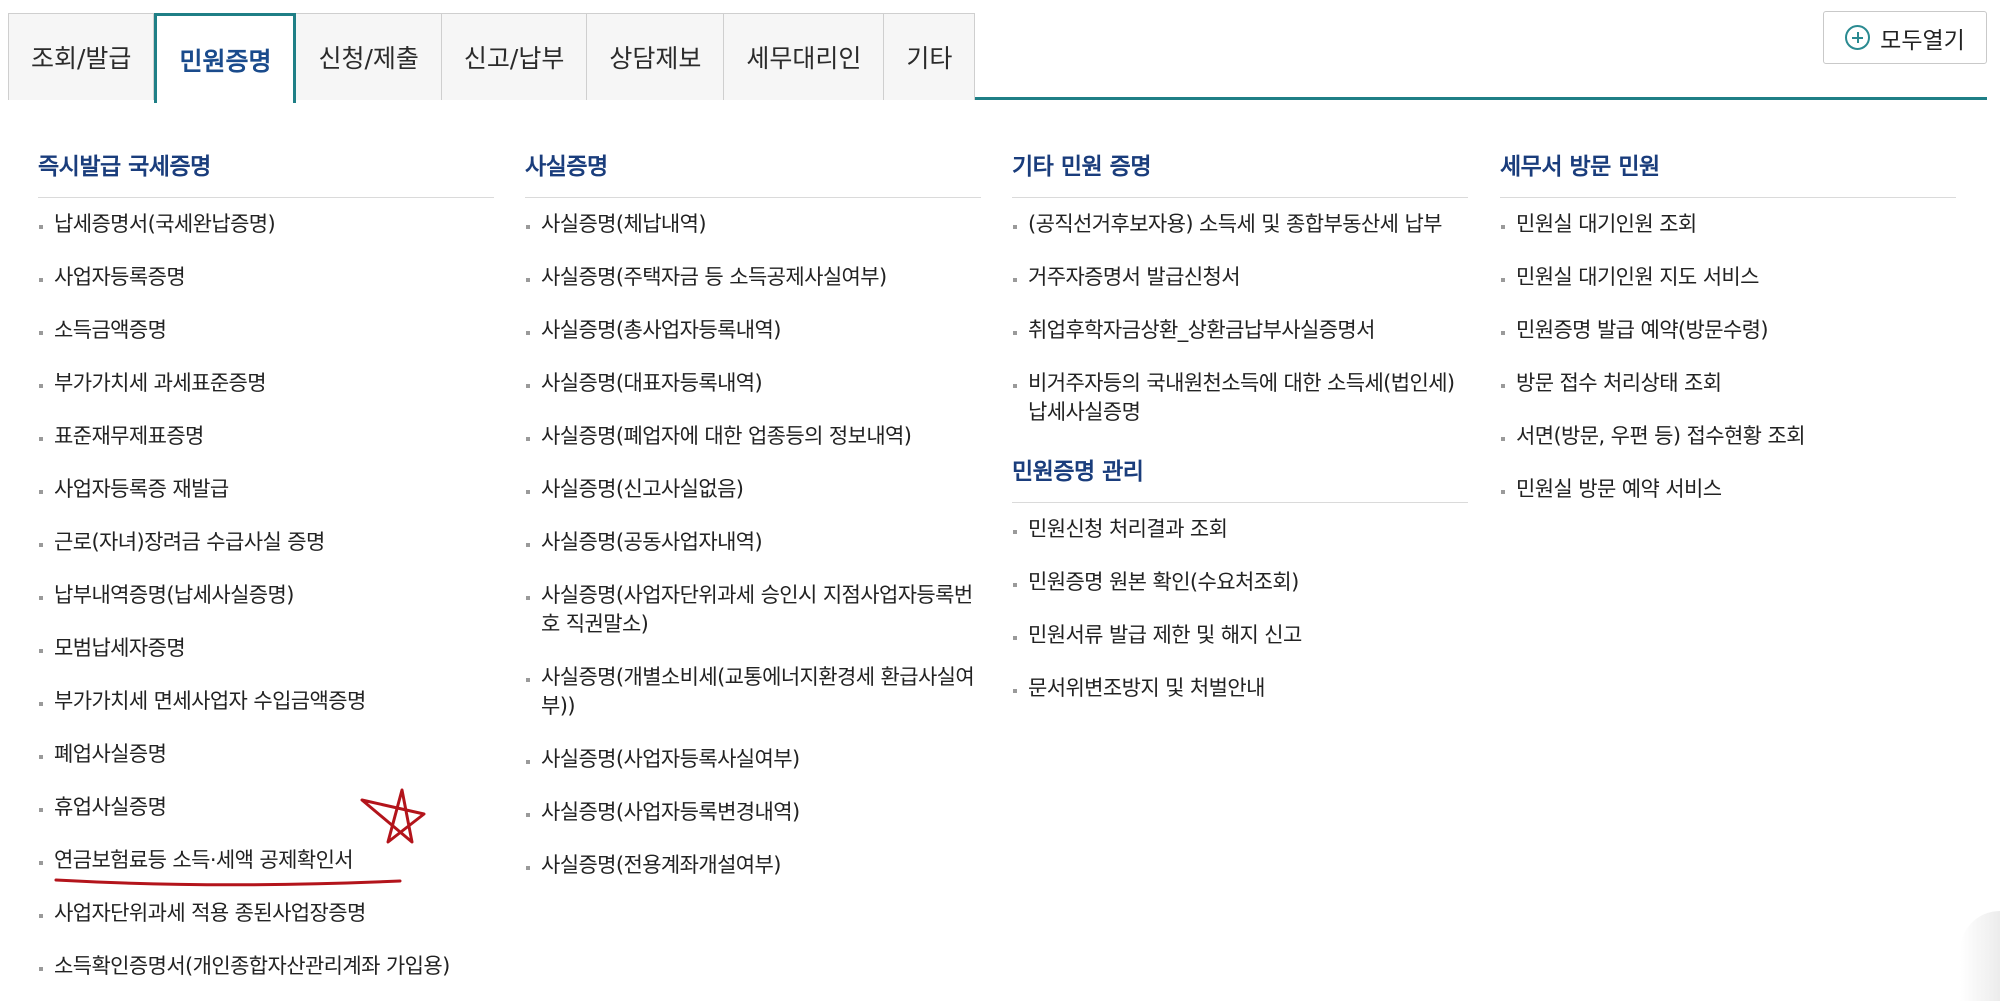 This screenshot has width=2000, height=1001. Describe the element at coordinates (1728, 277) in the screenshot. I see `list-item: 민원실 대기인원 지도 서비스` at that location.